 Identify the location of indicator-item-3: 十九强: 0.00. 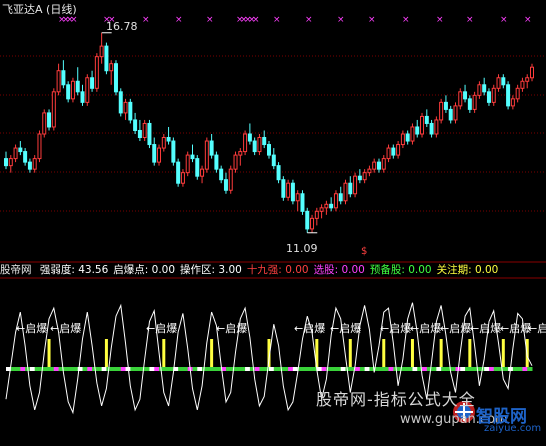
(277, 270).